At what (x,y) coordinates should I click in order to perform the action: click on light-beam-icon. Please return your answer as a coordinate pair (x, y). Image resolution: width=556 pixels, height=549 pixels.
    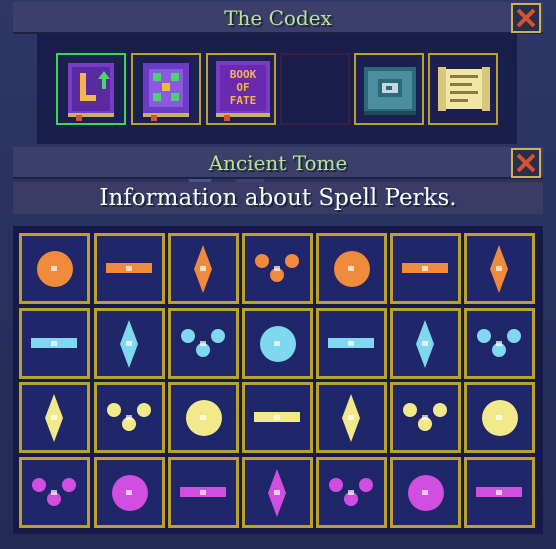
    Looking at the image, I should click on (425, 417).